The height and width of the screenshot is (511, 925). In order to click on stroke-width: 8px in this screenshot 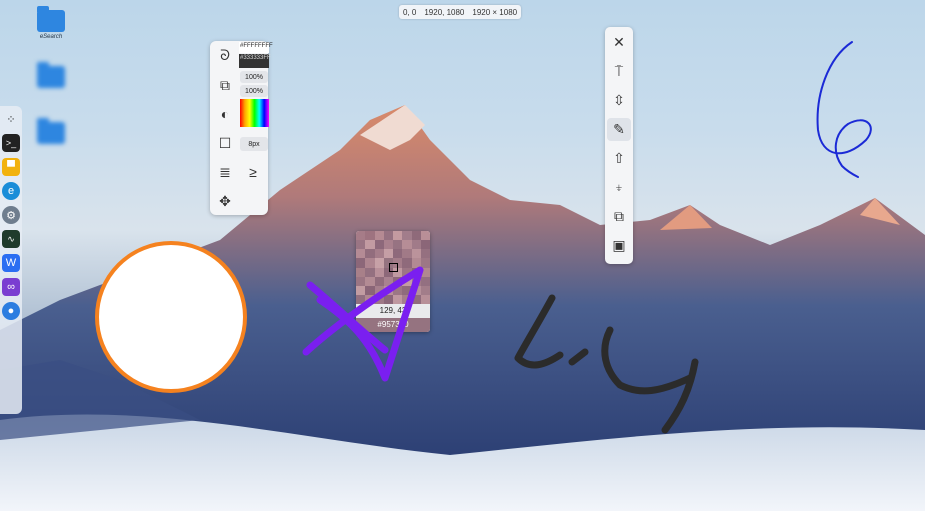, I will do `click(254, 144)`.